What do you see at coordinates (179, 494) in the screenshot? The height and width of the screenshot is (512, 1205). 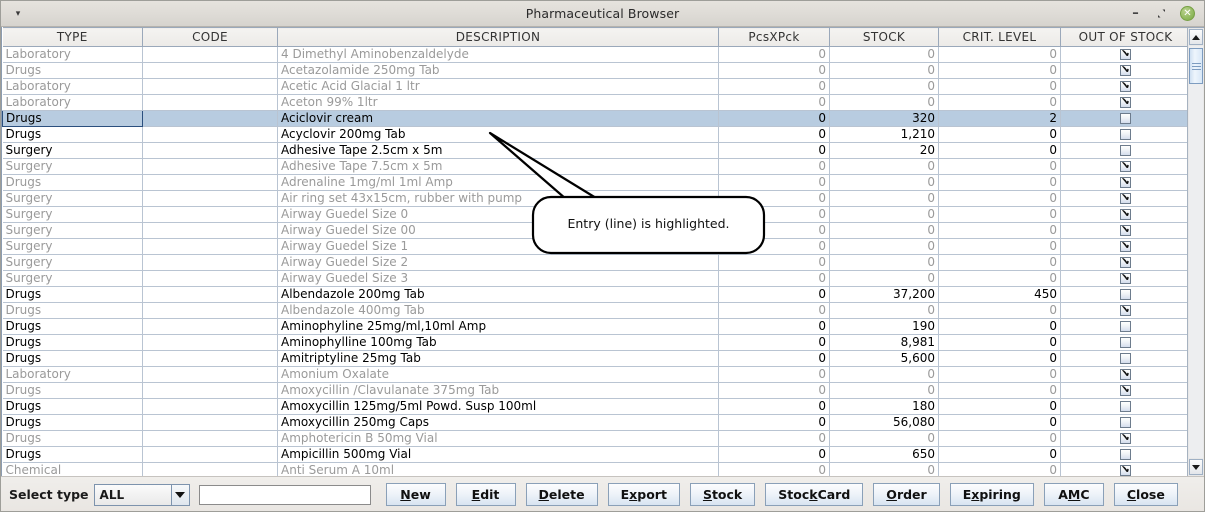 I see `chevron-down-icon` at bounding box center [179, 494].